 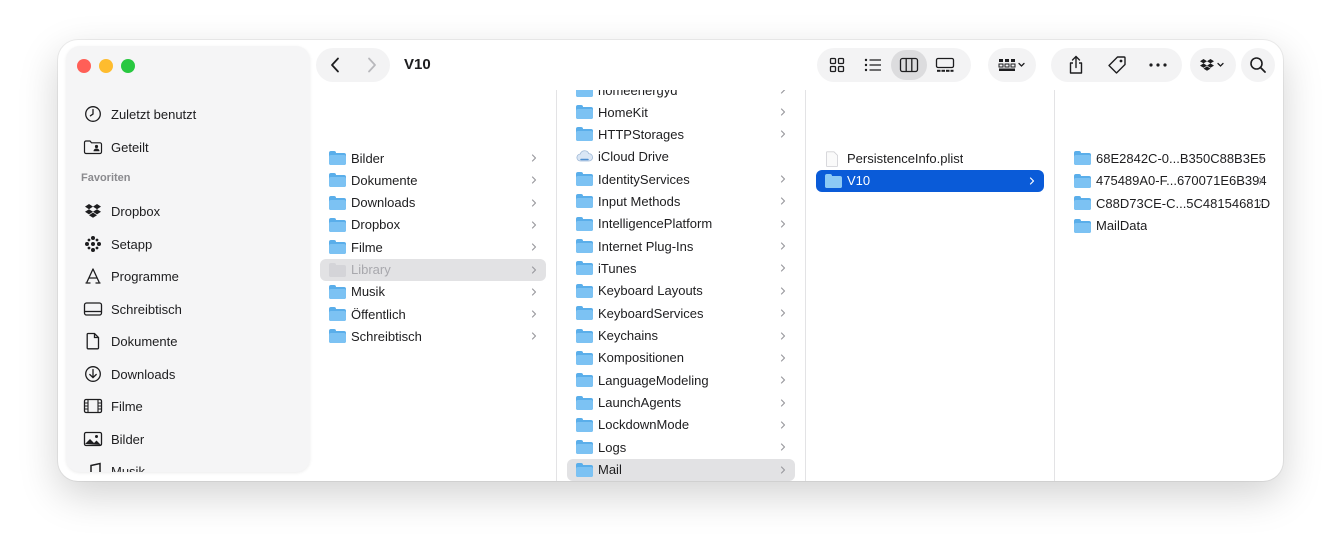 I want to click on list-item: LaunchAgents, so click(x=681, y=403).